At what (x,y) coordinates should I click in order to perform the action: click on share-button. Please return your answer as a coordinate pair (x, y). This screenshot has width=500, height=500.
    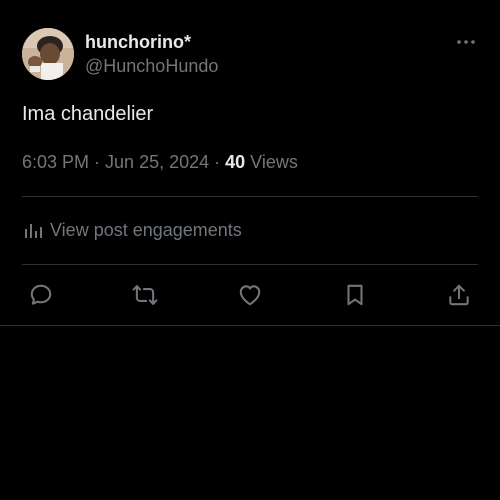
    Looking at the image, I should click on (459, 295).